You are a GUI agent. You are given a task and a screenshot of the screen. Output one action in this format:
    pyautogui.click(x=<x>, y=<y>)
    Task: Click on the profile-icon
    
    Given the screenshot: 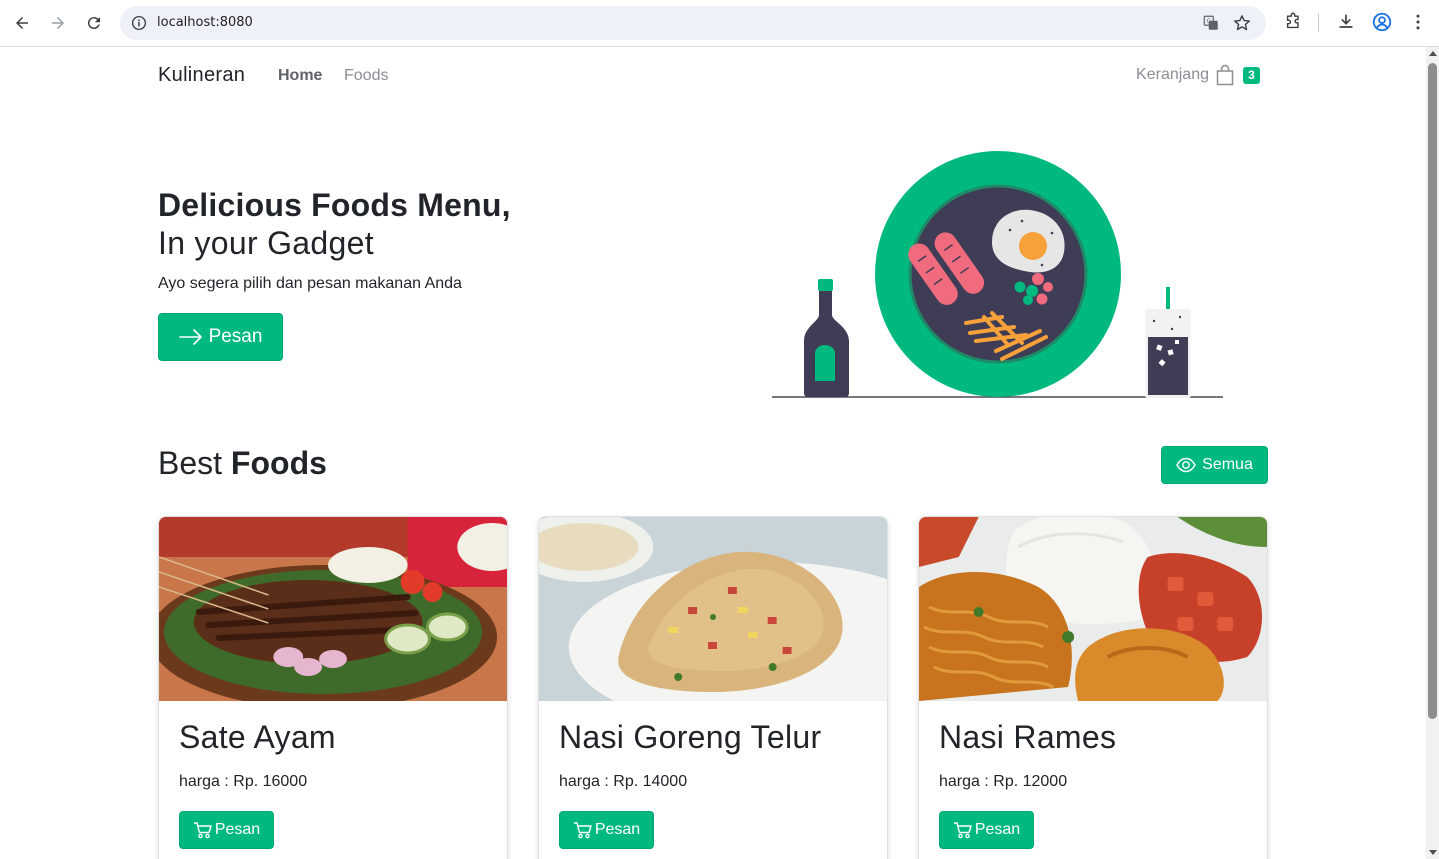 What is the action you would take?
    pyautogui.click(x=1382, y=22)
    